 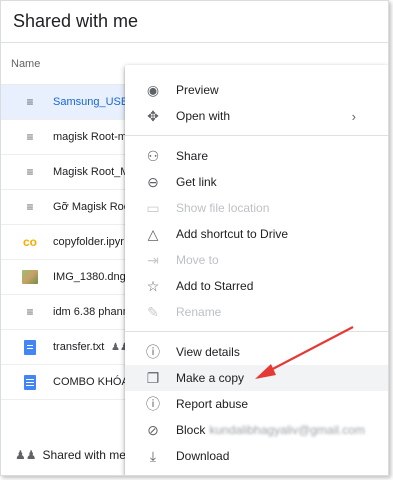 I want to click on file-name: transfer.txt, so click(x=79, y=347).